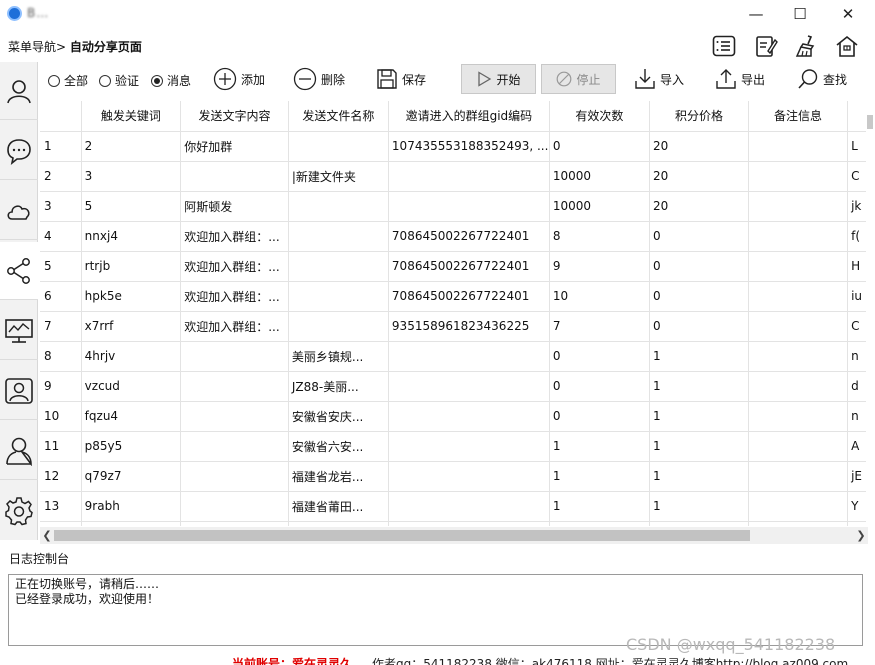  I want to click on table-cell: A, so click(857, 445).